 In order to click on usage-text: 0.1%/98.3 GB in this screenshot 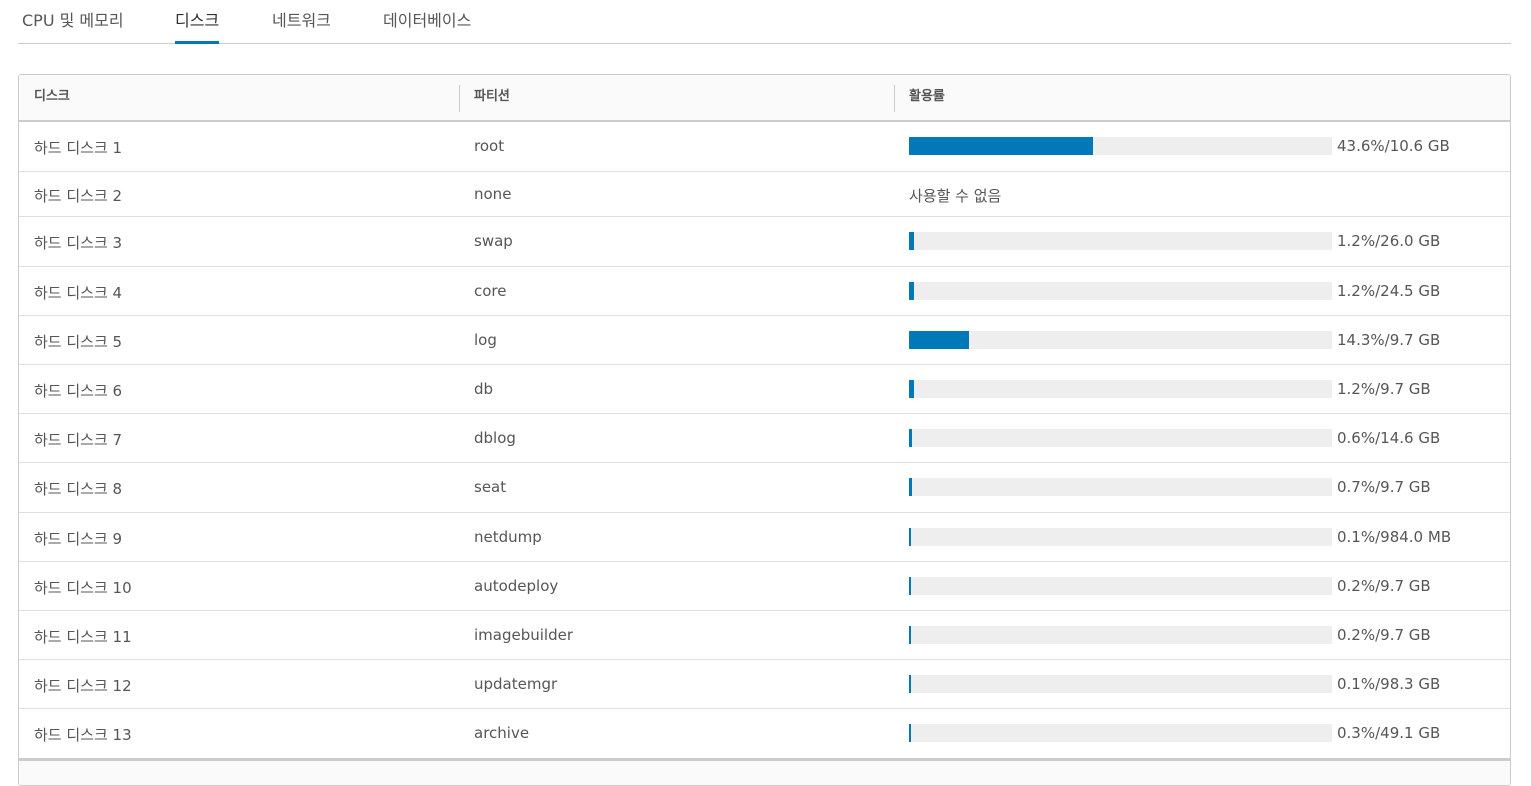, I will do `click(1389, 684)`.